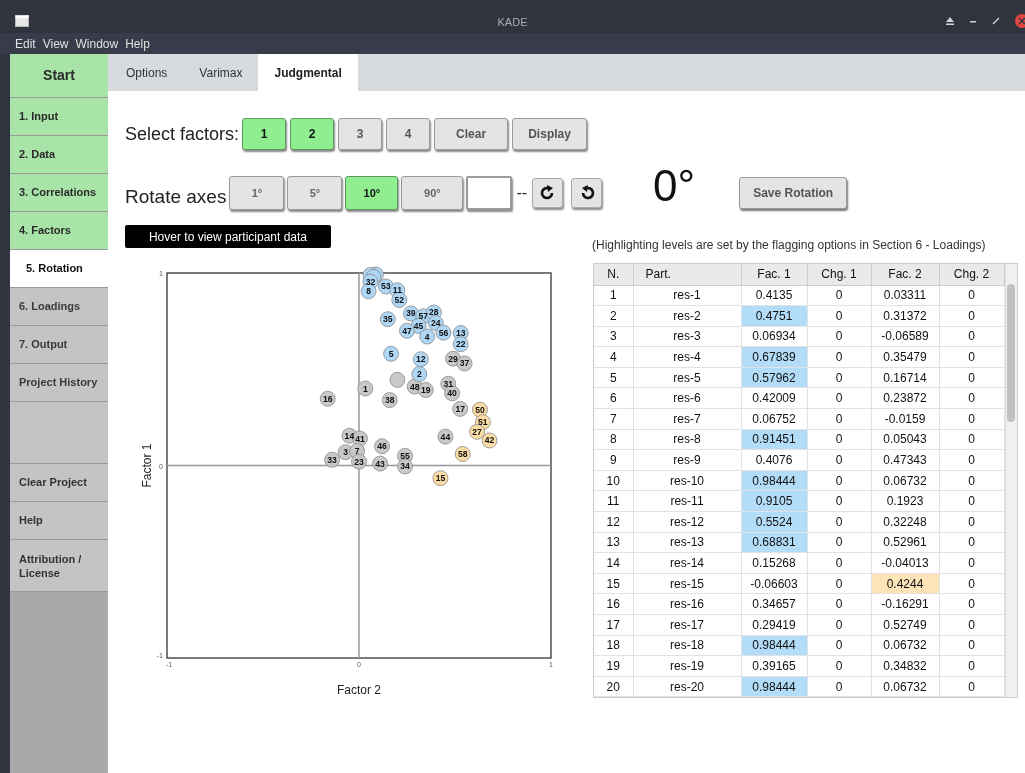 This screenshot has width=1025, height=773. Describe the element at coordinates (59, 231) in the screenshot. I see `sidebar-item: 4. Factors` at that location.